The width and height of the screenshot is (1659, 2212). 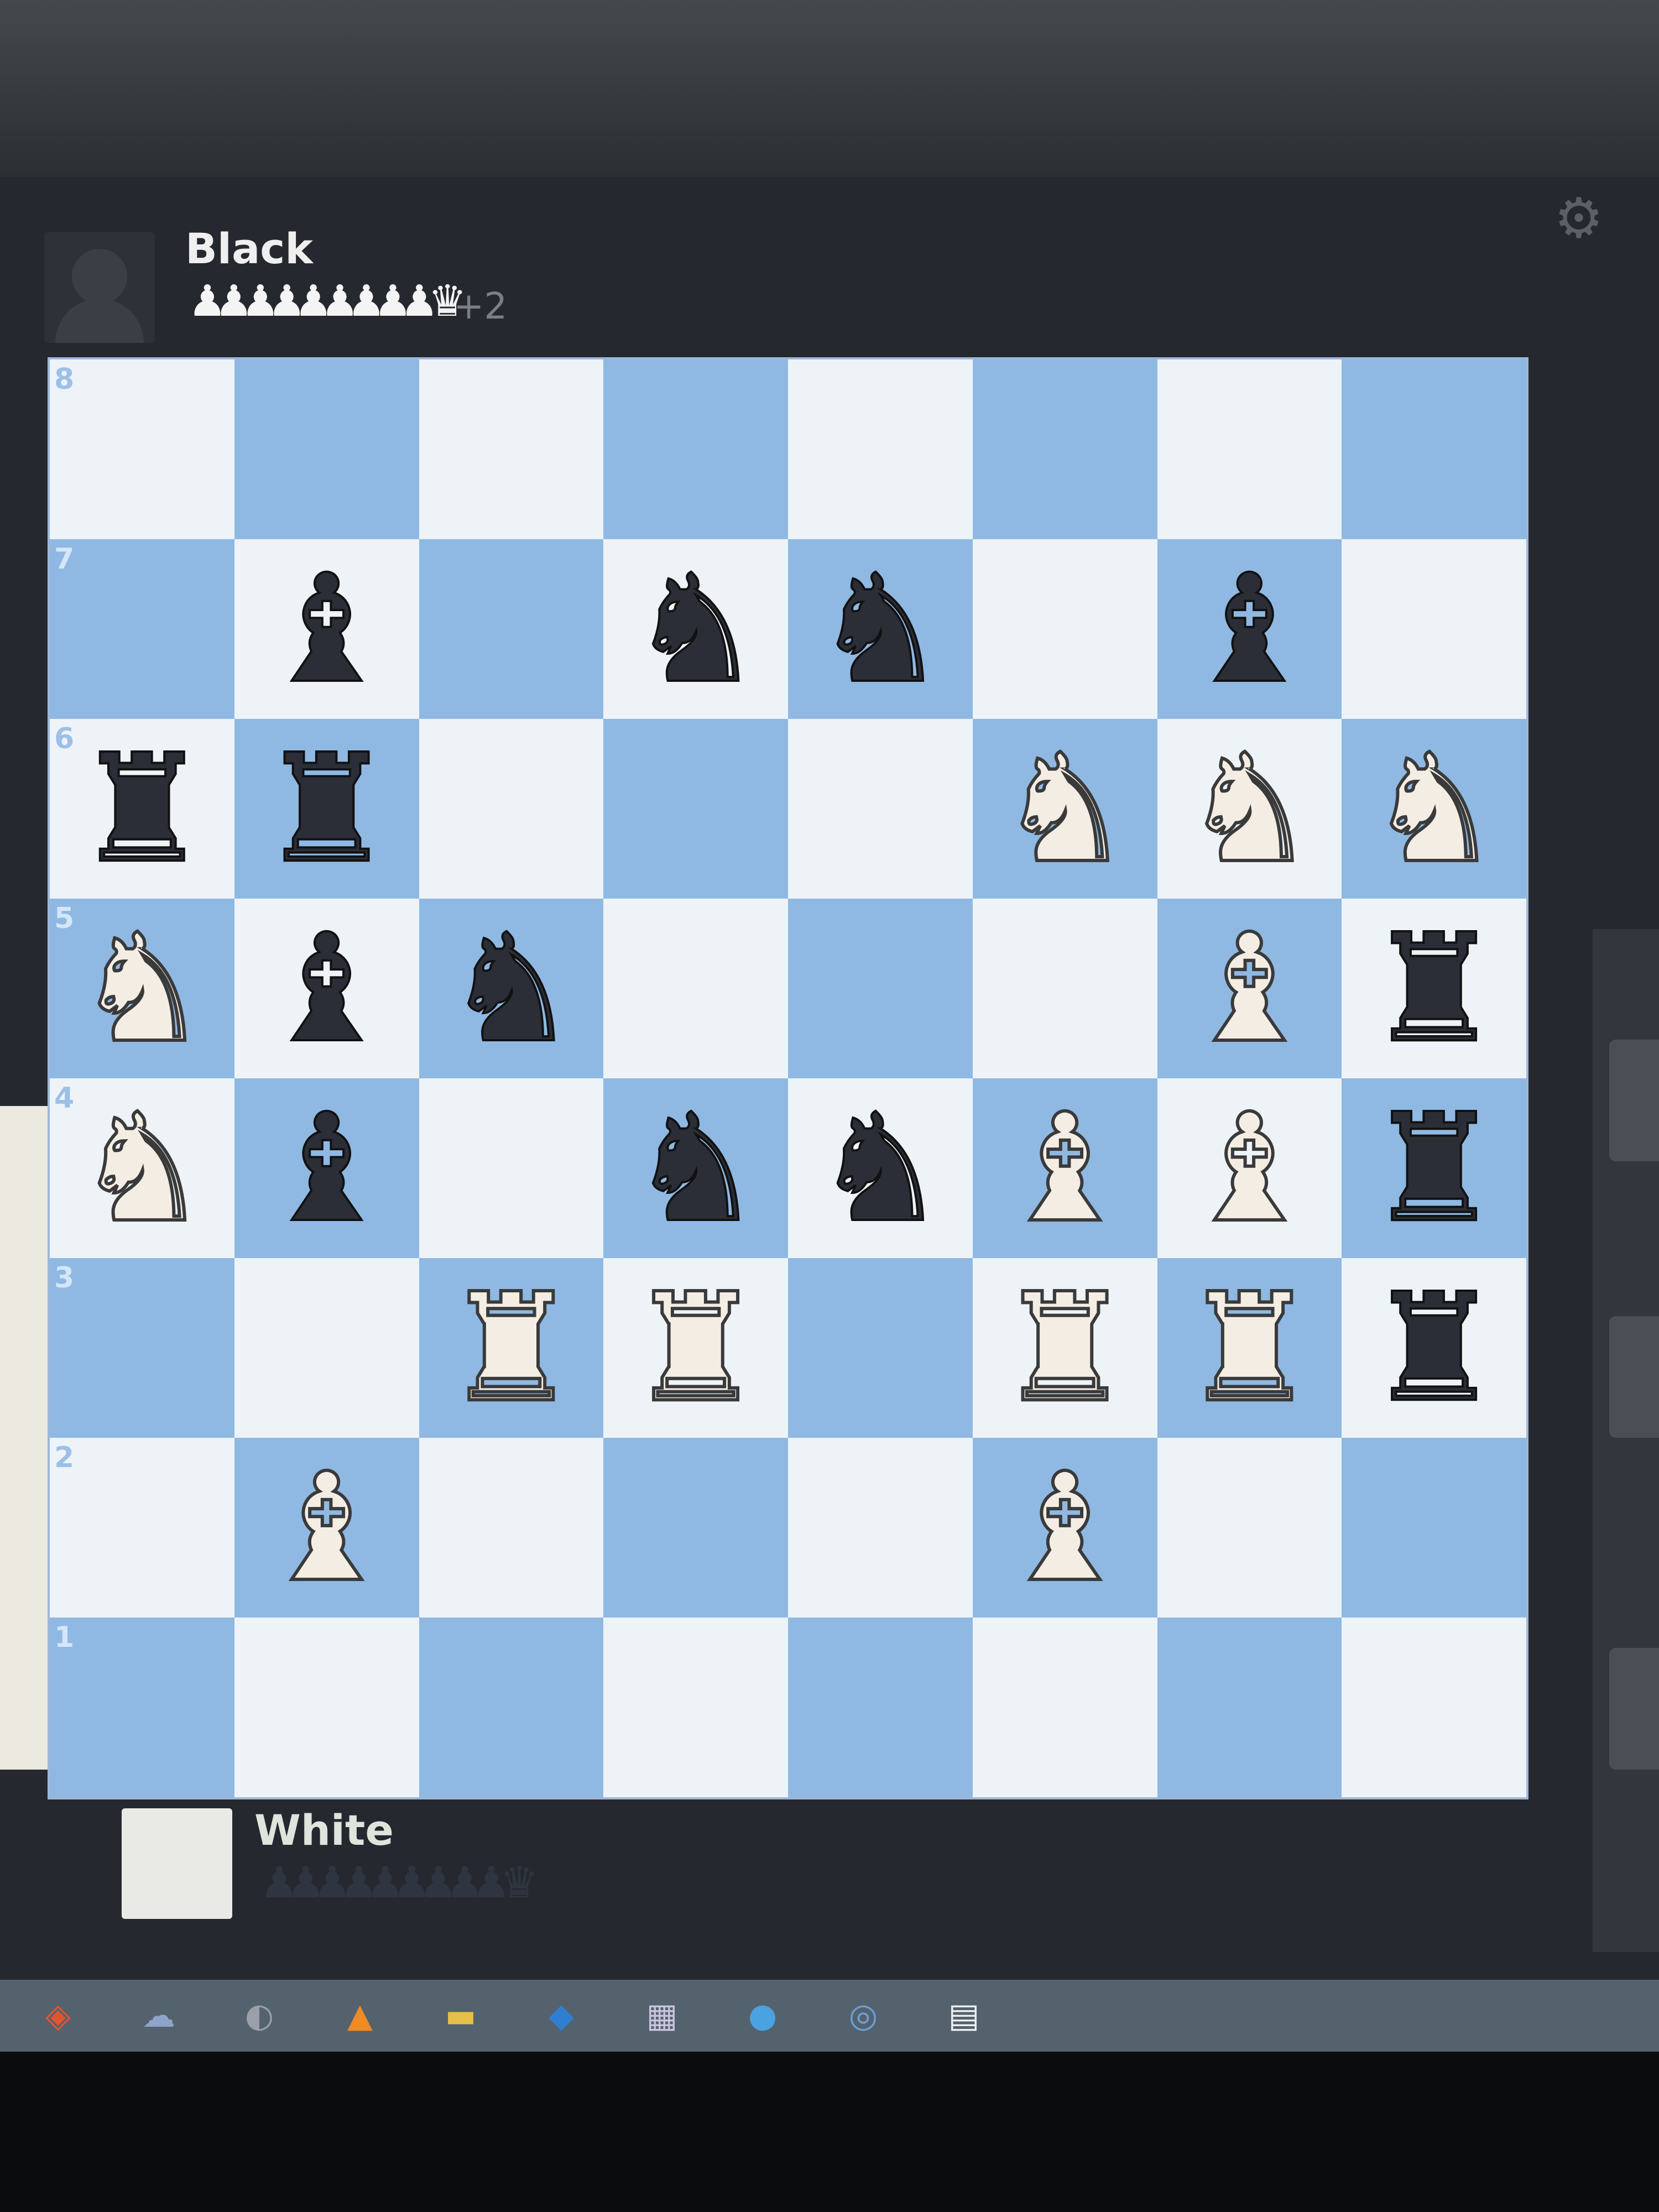 I want to click on square-e1, so click(x=881, y=1708).